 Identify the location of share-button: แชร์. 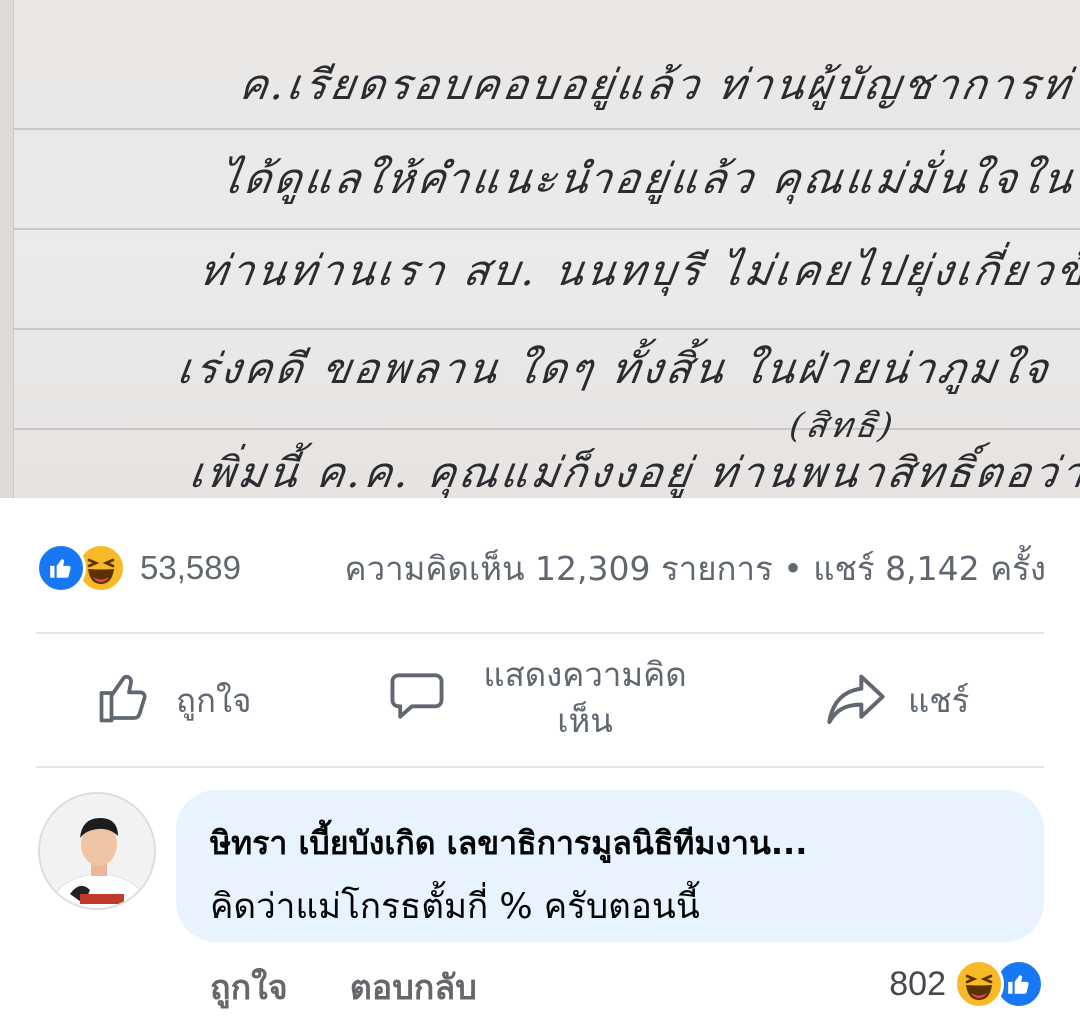
(896, 700).